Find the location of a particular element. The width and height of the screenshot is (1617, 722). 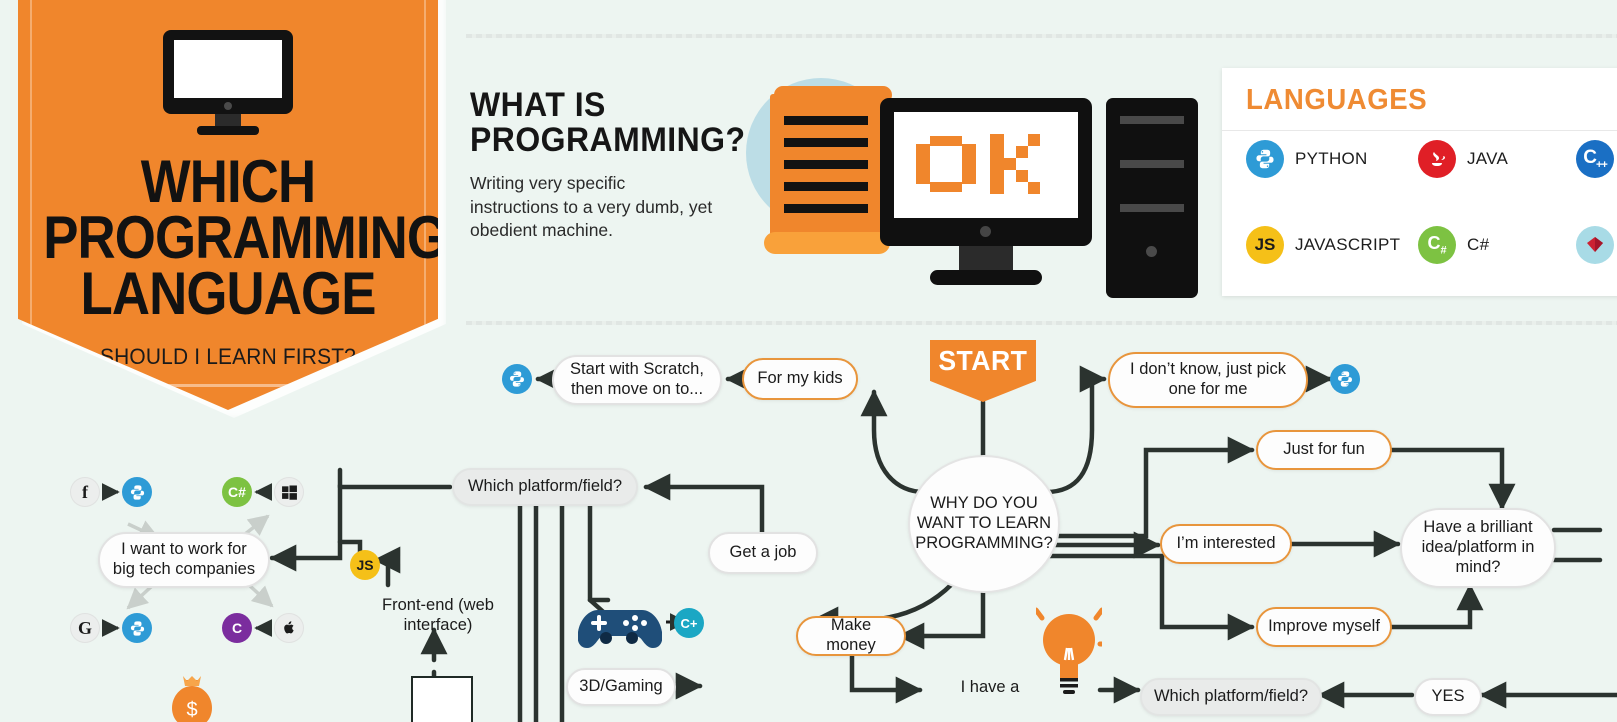

objective-c-icon: C is located at coordinates (237, 628).